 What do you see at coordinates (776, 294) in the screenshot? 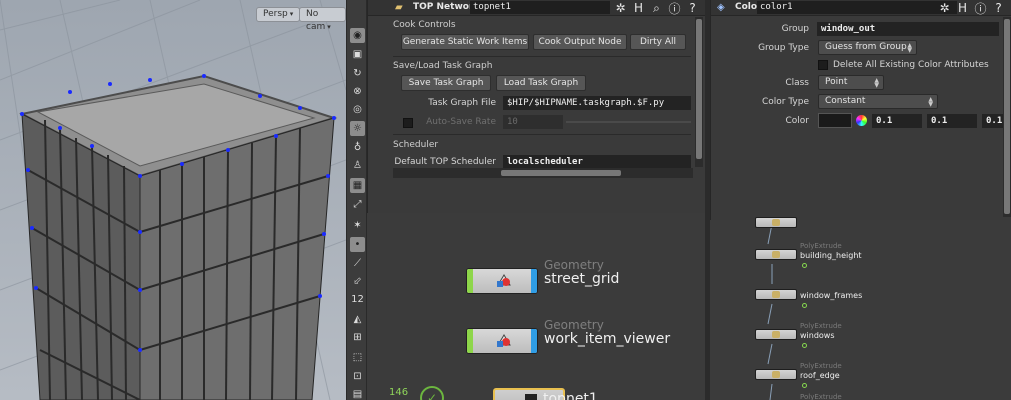
I see `sop-node-window-frames` at bounding box center [776, 294].